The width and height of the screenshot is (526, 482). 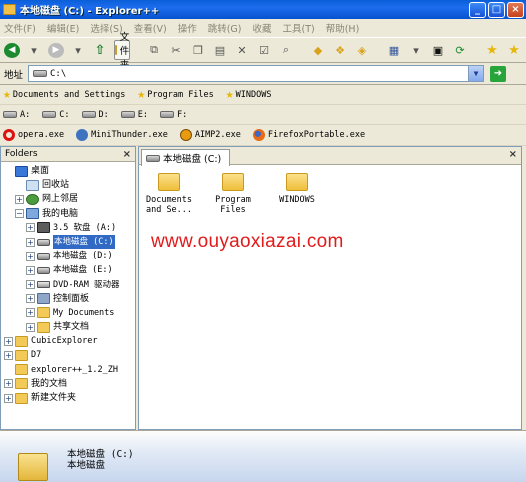 I want to click on cut-icon: ✂, so click(x=176, y=50).